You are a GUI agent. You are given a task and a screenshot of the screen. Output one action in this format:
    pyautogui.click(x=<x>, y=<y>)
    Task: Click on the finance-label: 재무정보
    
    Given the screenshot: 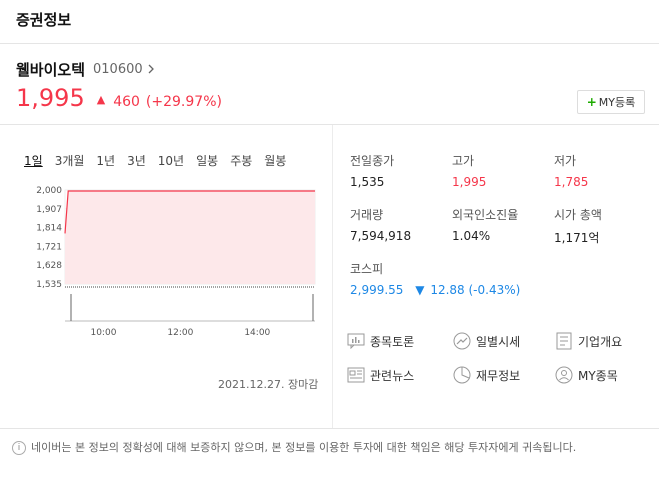 What is the action you would take?
    pyautogui.click(x=498, y=375)
    